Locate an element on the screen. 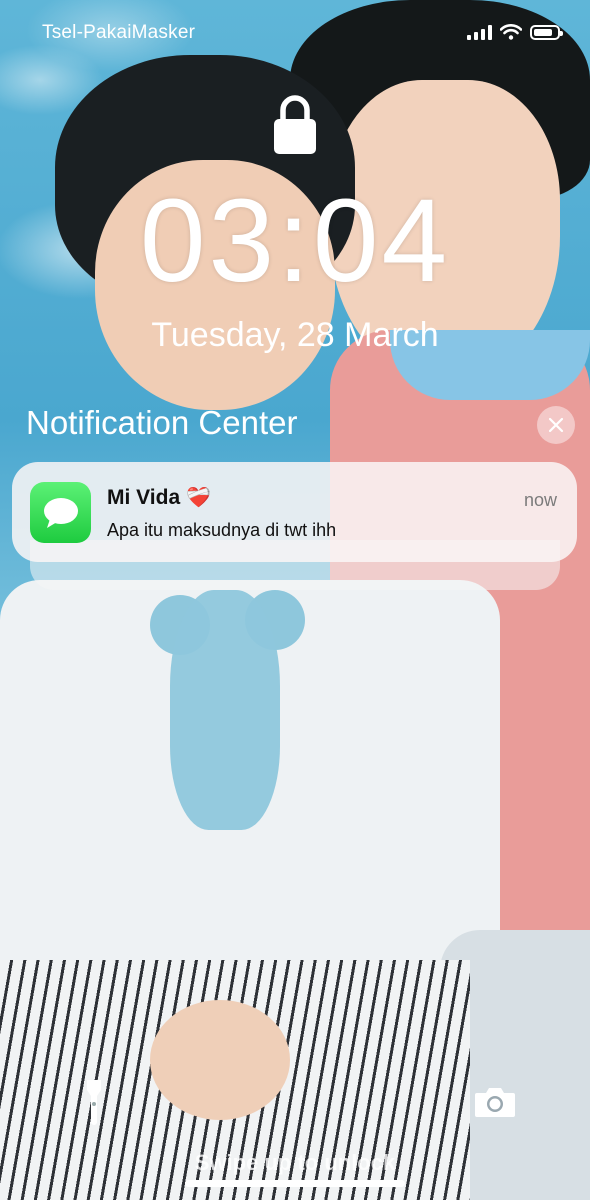  notification-center-title: Notification Center is located at coordinates (162, 422).